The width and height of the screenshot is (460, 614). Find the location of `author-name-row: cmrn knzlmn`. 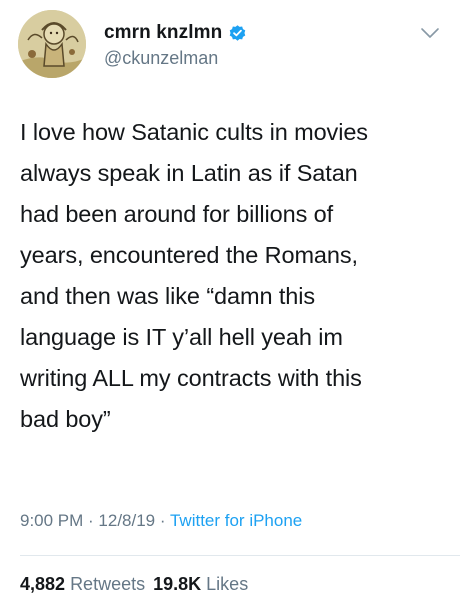

author-name-row: cmrn knzlmn is located at coordinates (175, 33).